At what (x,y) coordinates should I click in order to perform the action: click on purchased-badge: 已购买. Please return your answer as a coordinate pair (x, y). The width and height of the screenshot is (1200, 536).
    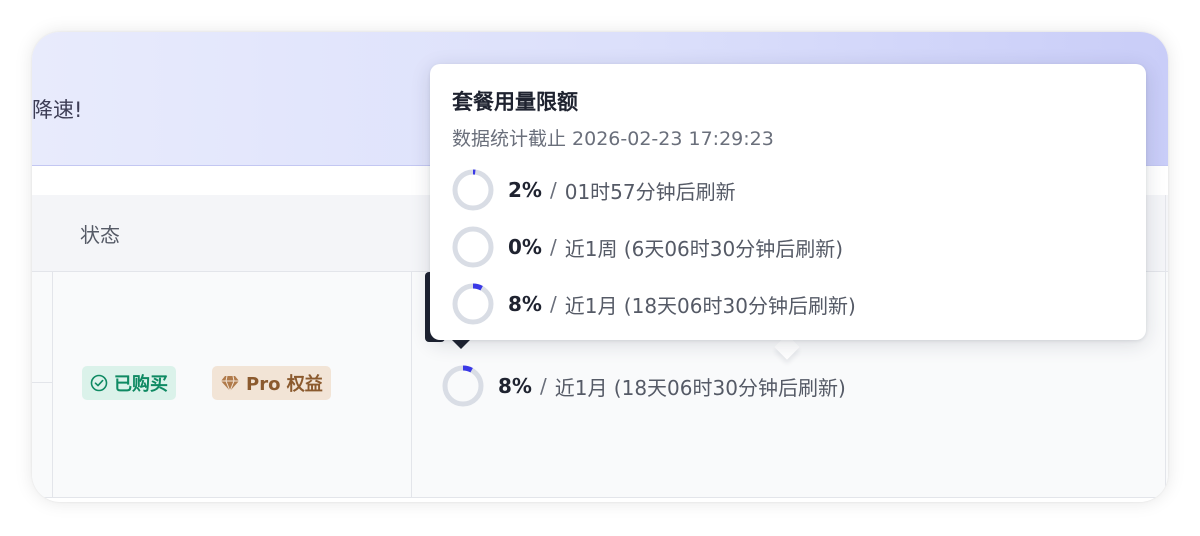
    Looking at the image, I should click on (129, 383).